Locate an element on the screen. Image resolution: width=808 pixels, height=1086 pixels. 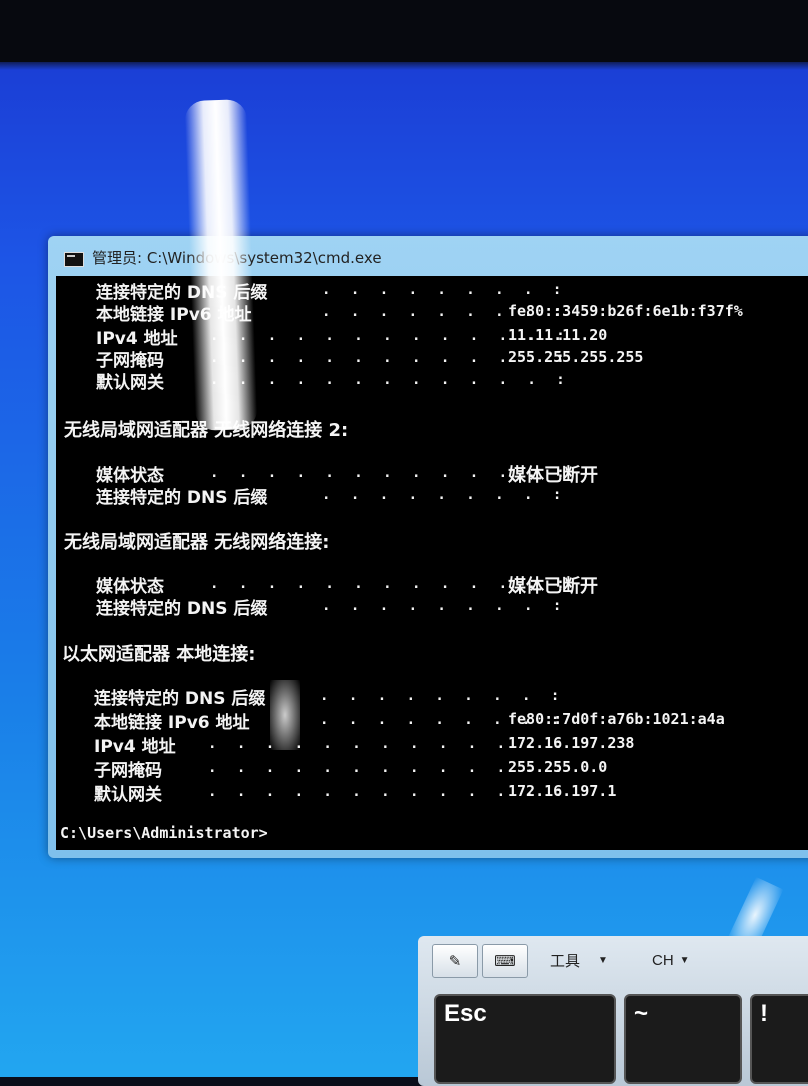
key-esc: Esc is located at coordinates (525, 1039).